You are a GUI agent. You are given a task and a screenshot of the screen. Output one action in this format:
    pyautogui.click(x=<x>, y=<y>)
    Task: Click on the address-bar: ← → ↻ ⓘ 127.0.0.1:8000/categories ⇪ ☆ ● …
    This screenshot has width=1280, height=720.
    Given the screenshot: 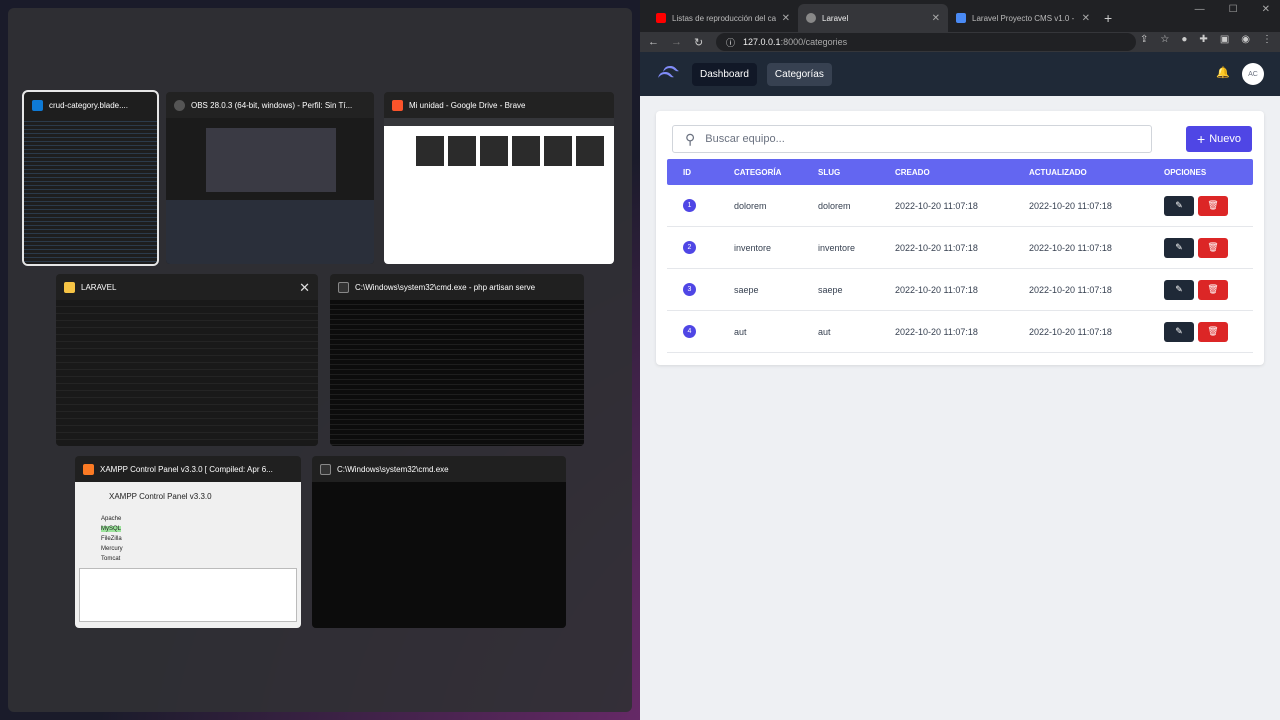 What is the action you would take?
    pyautogui.click(x=960, y=42)
    